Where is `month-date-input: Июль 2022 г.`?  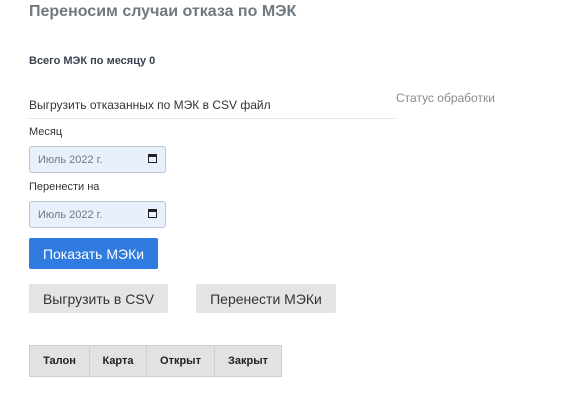 month-date-input: Июль 2022 г. is located at coordinates (97, 159).